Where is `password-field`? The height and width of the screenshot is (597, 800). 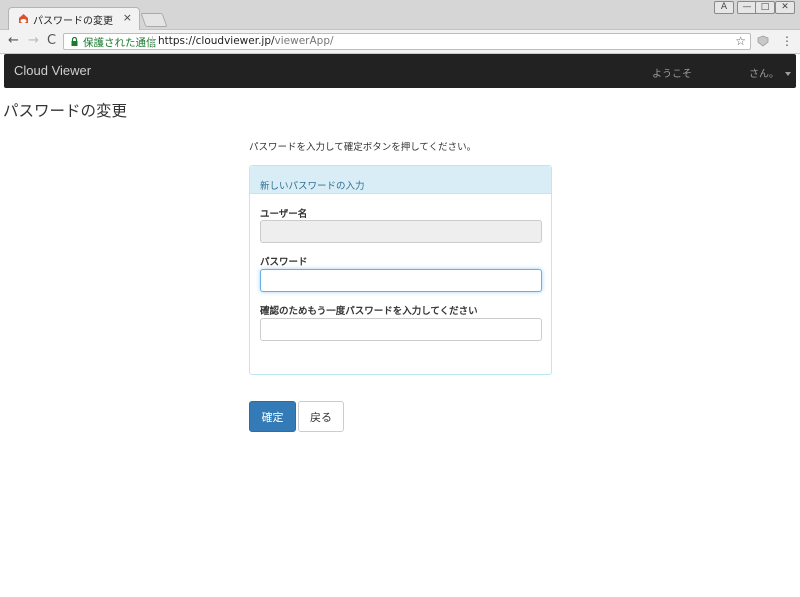 password-field is located at coordinates (401, 280).